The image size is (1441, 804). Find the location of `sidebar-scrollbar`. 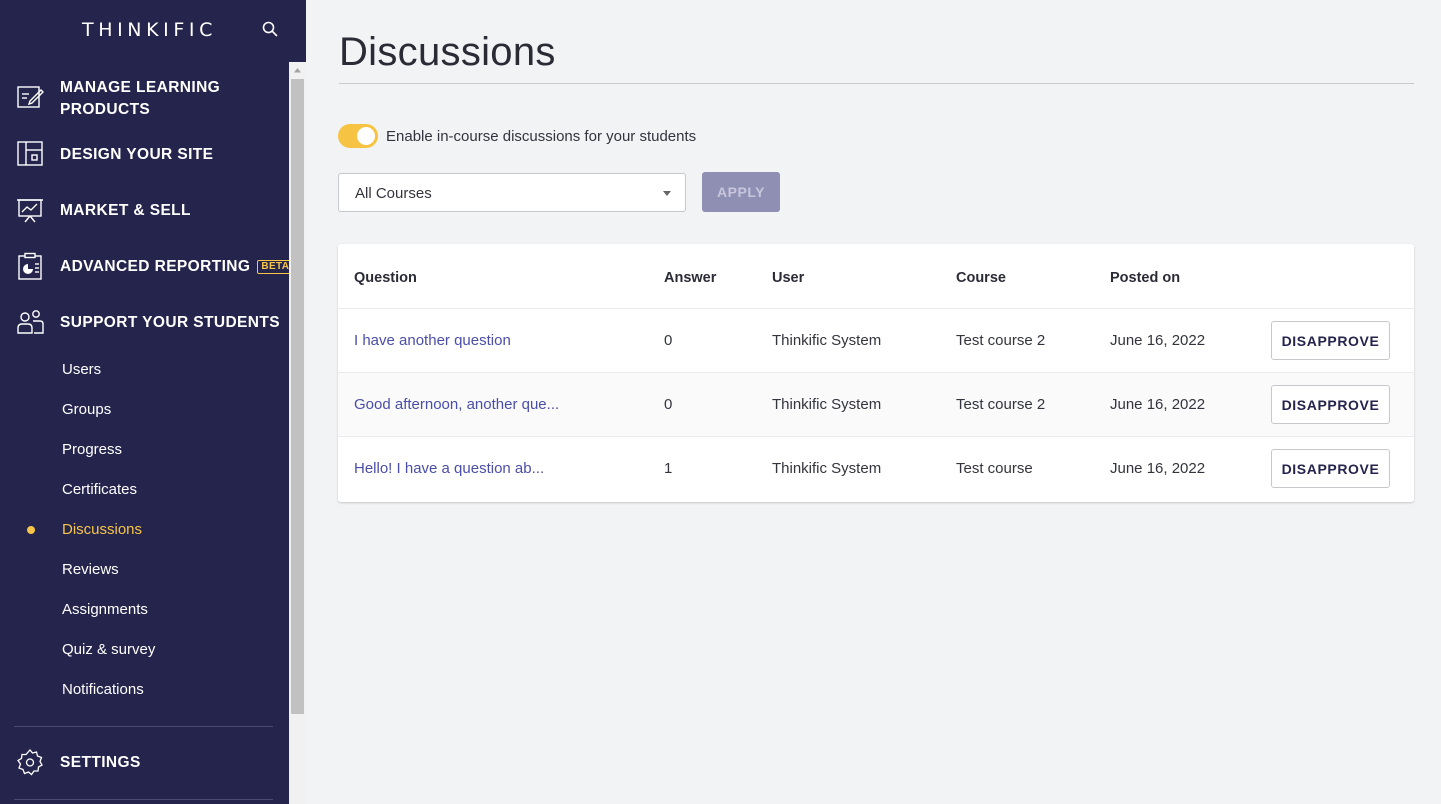

sidebar-scrollbar is located at coordinates (297, 433).